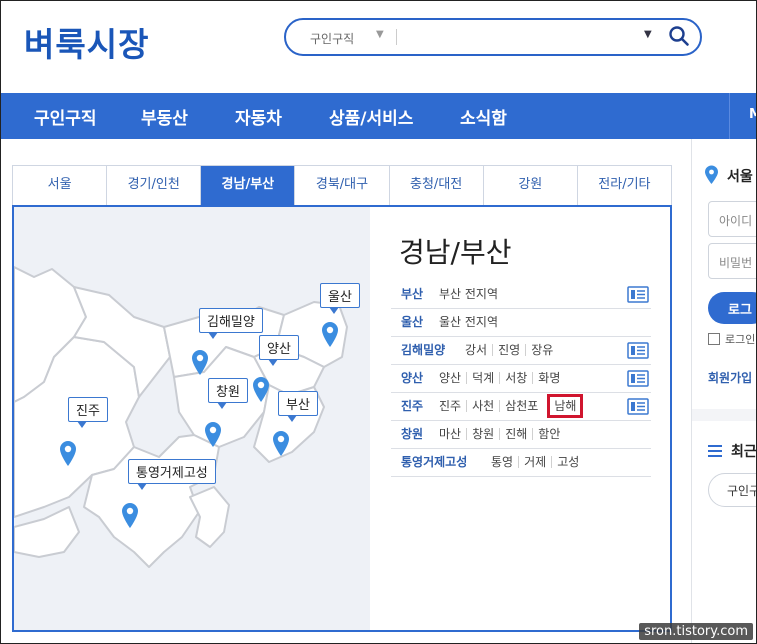  What do you see at coordinates (732, 490) in the screenshot?
I see `recent-tab-jobs: 구인구` at bounding box center [732, 490].